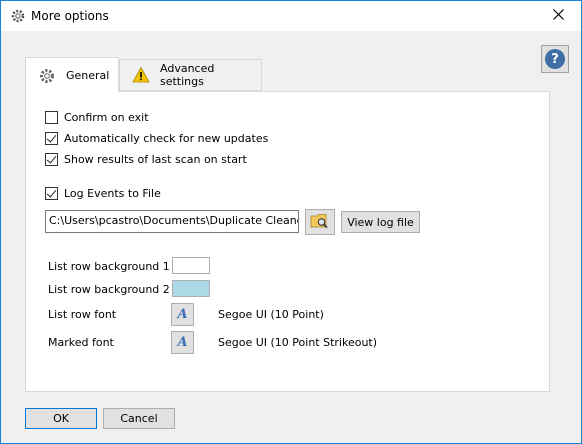 This screenshot has width=582, height=444. I want to click on help-button: ?, so click(555, 59).